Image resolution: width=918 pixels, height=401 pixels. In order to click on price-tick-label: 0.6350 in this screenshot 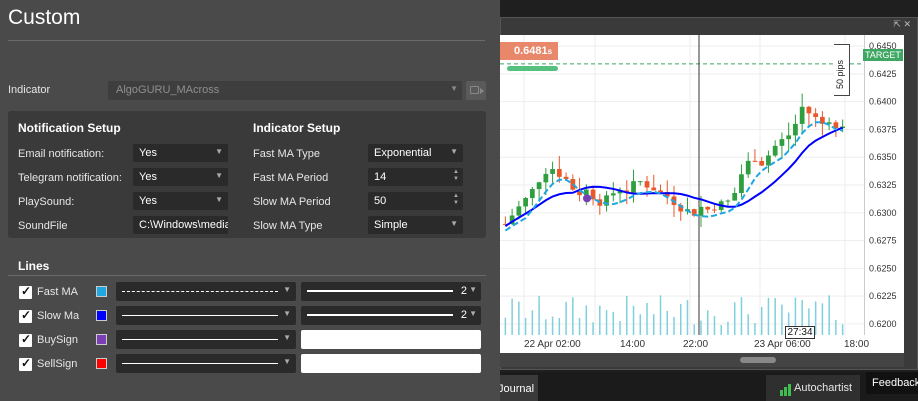, I will do `click(883, 157)`.